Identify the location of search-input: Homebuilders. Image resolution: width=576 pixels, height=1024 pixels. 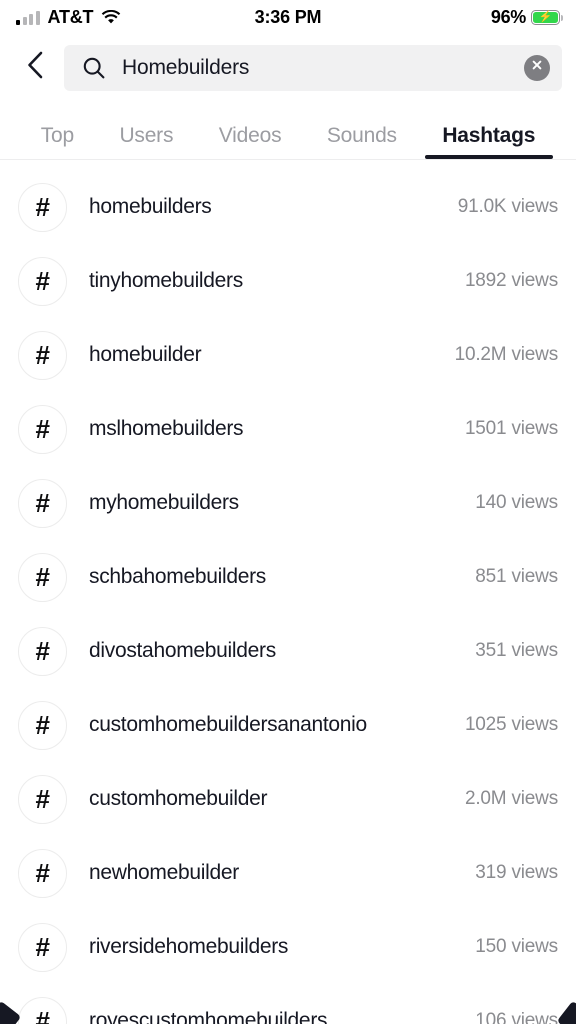
(313, 67).